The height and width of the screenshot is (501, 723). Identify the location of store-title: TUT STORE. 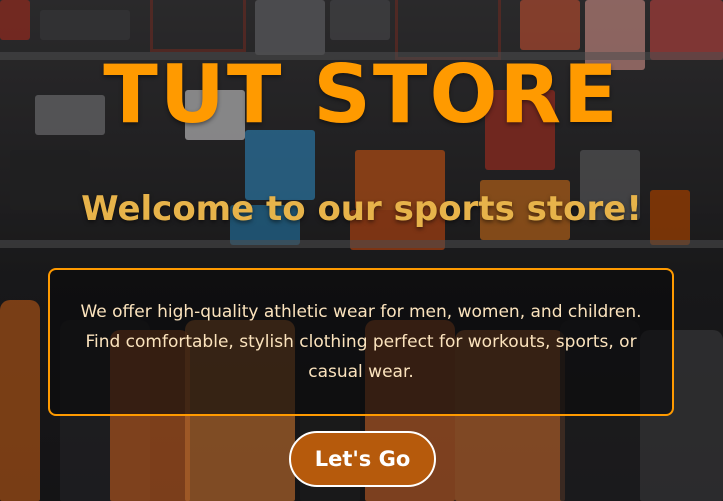
(361, 94).